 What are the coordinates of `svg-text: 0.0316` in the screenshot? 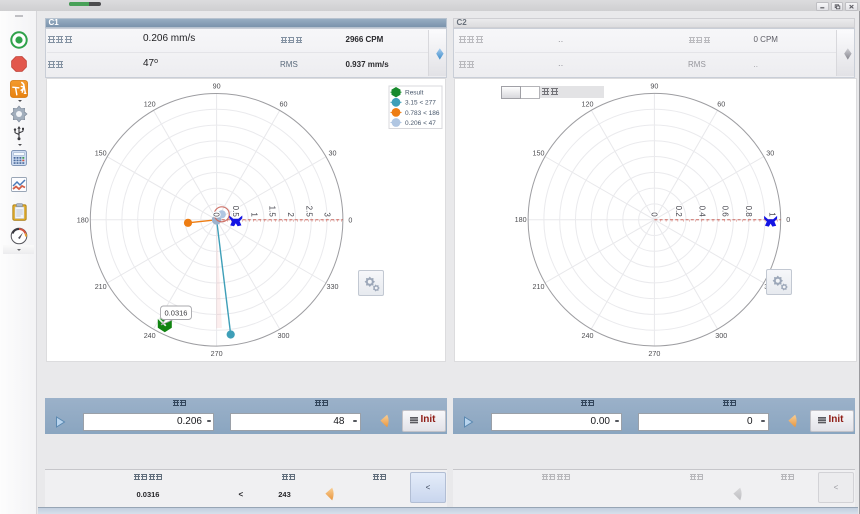 It's located at (176, 313).